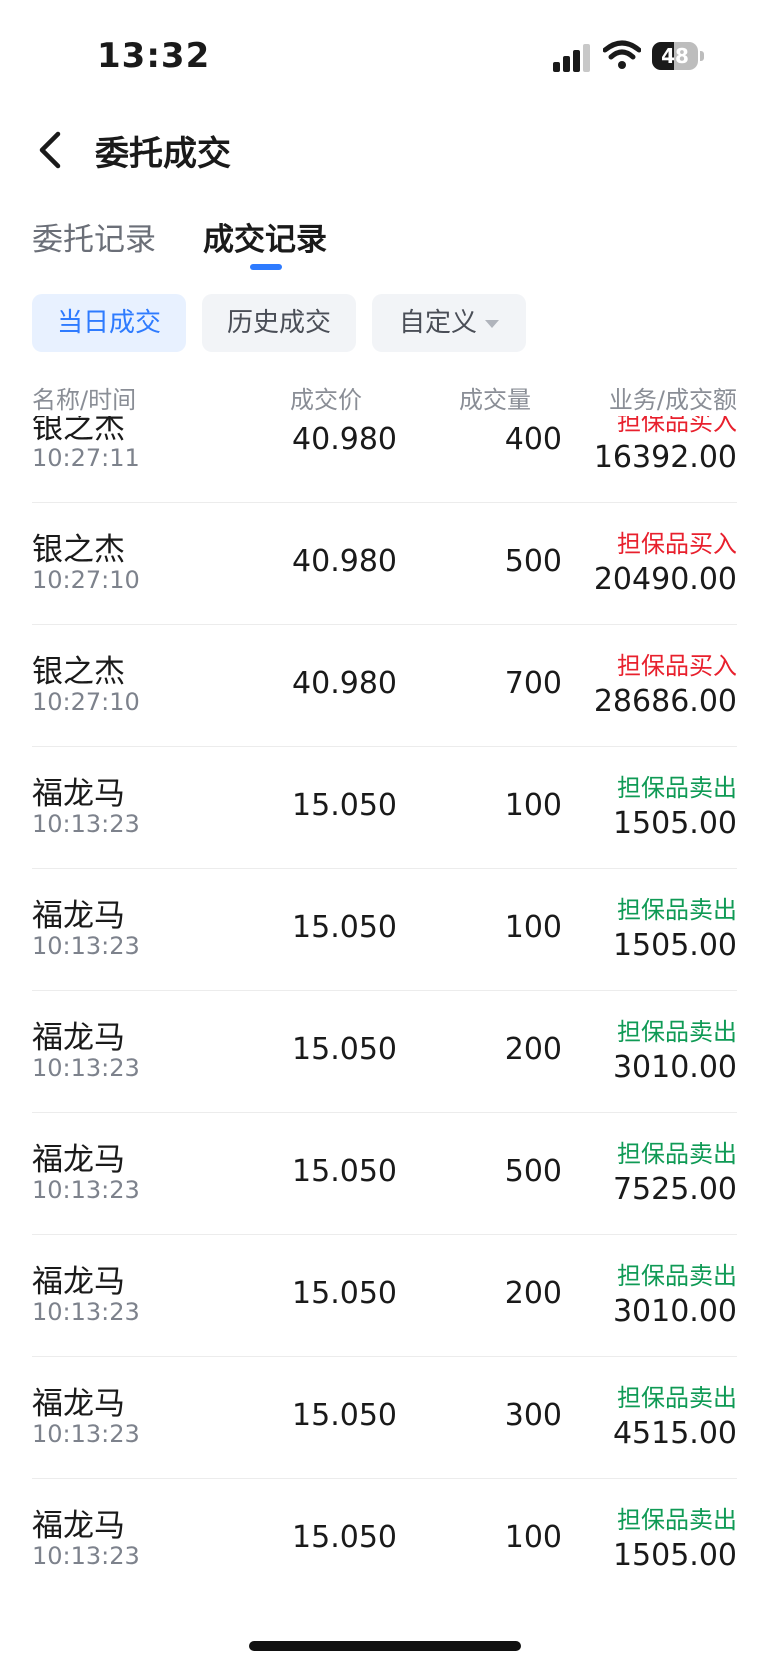 The width and height of the screenshot is (769, 1665). What do you see at coordinates (163, 154) in the screenshot?
I see `page-title: 委托成交` at bounding box center [163, 154].